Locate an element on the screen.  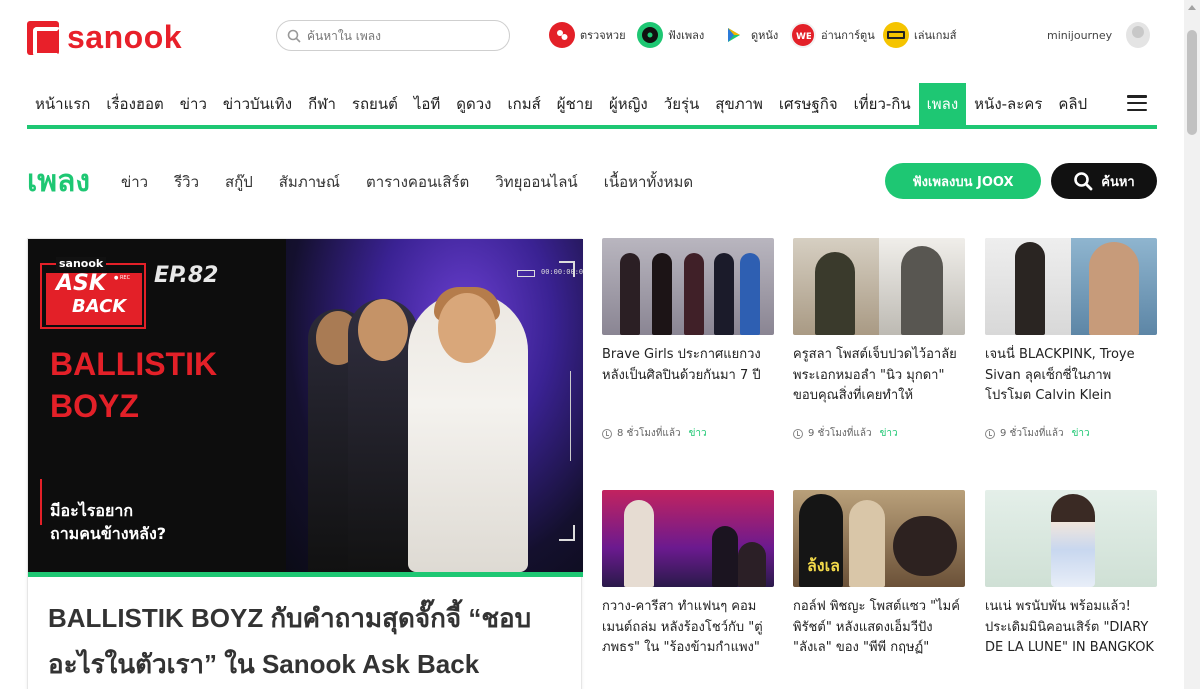
nav-item: สุขภาพ is located at coordinates (739, 104).